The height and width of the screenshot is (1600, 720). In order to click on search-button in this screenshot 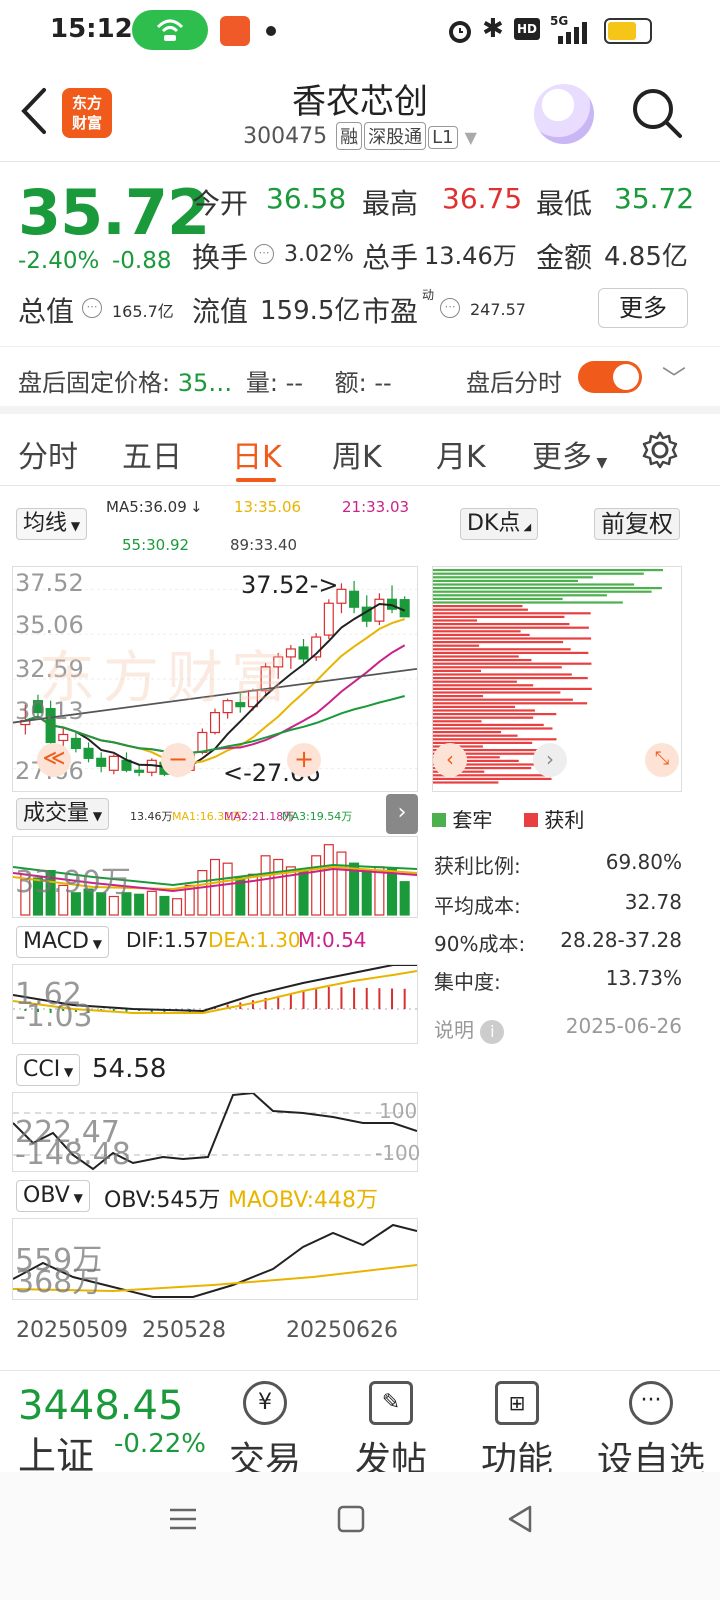, I will do `click(657, 113)`.